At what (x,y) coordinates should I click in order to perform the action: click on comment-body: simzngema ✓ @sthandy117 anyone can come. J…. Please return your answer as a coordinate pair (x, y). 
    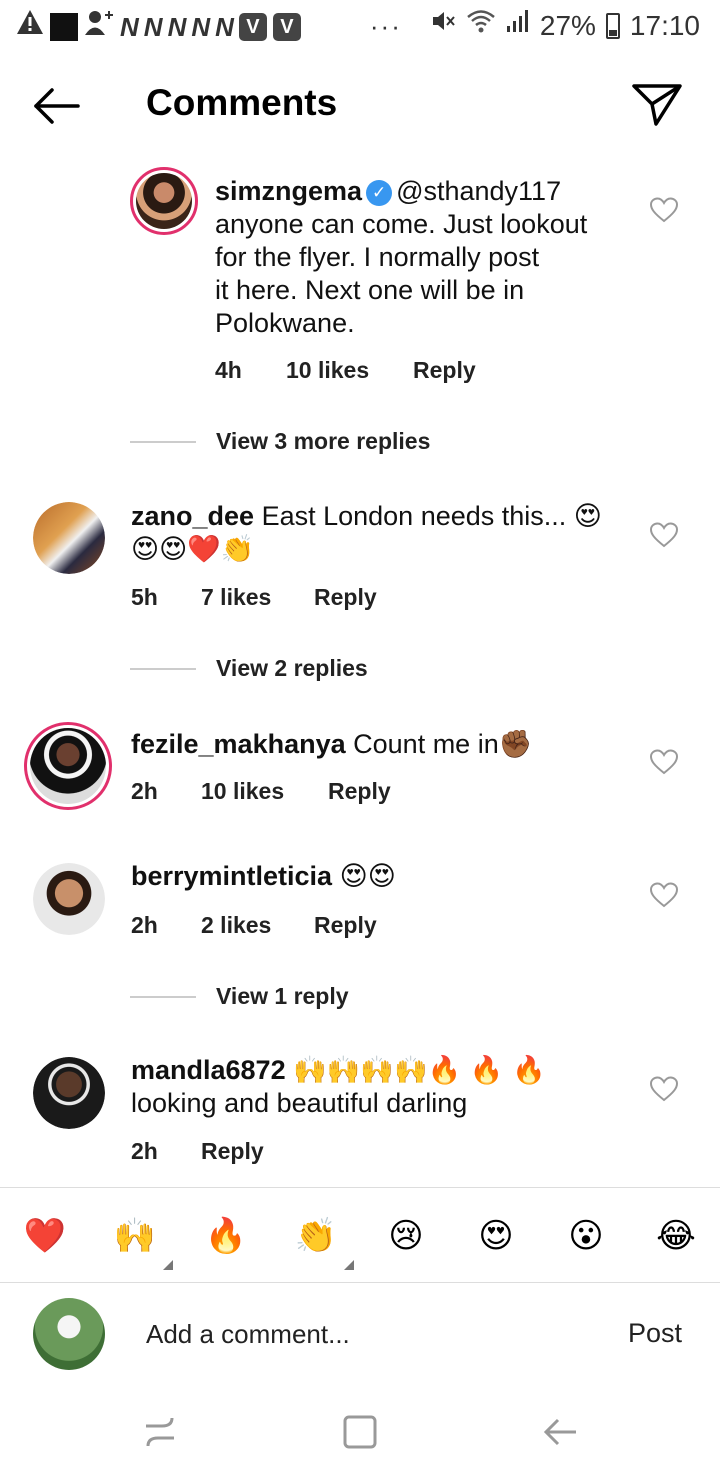
    Looking at the image, I should click on (425, 257).